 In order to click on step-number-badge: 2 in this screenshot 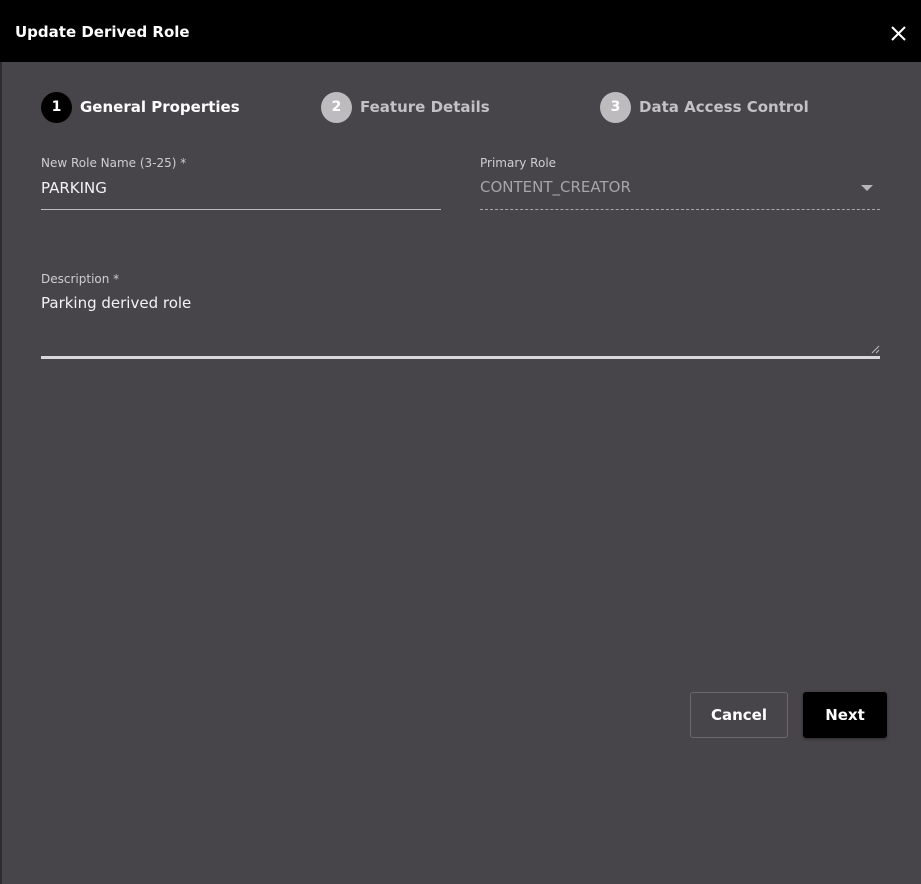, I will do `click(336, 107)`.